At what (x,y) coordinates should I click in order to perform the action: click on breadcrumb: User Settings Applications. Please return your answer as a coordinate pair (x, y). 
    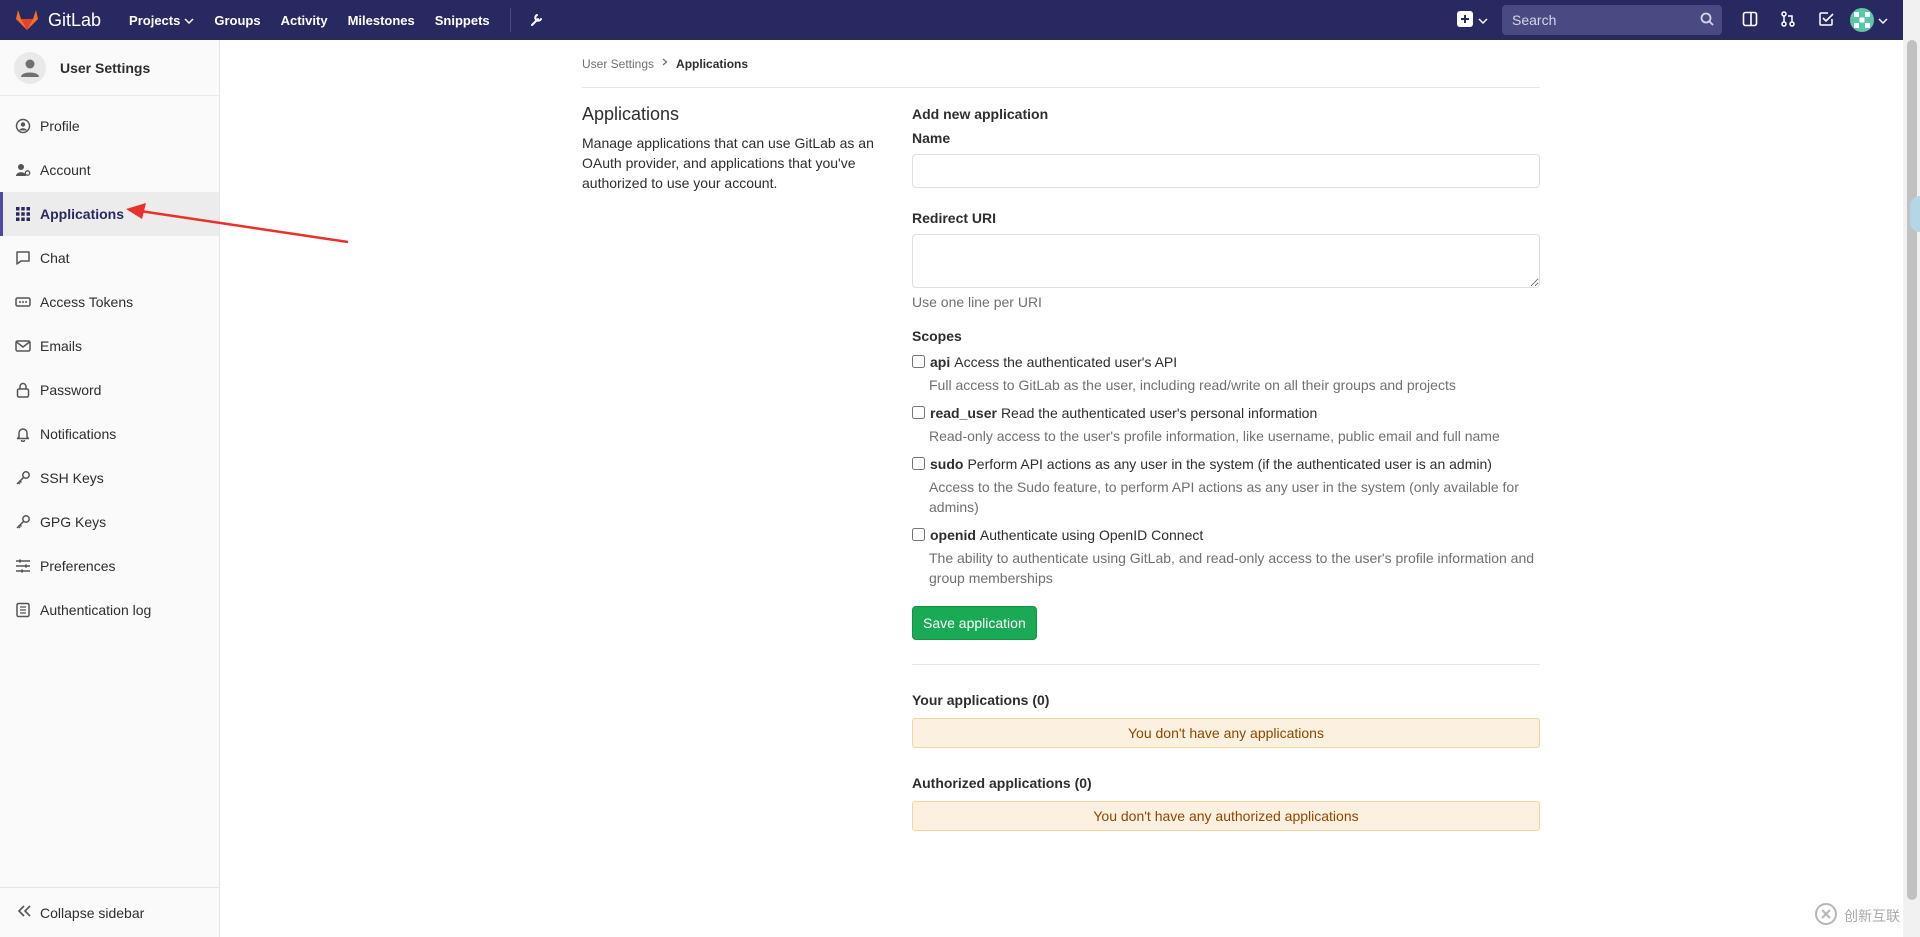
    Looking at the image, I should click on (1061, 64).